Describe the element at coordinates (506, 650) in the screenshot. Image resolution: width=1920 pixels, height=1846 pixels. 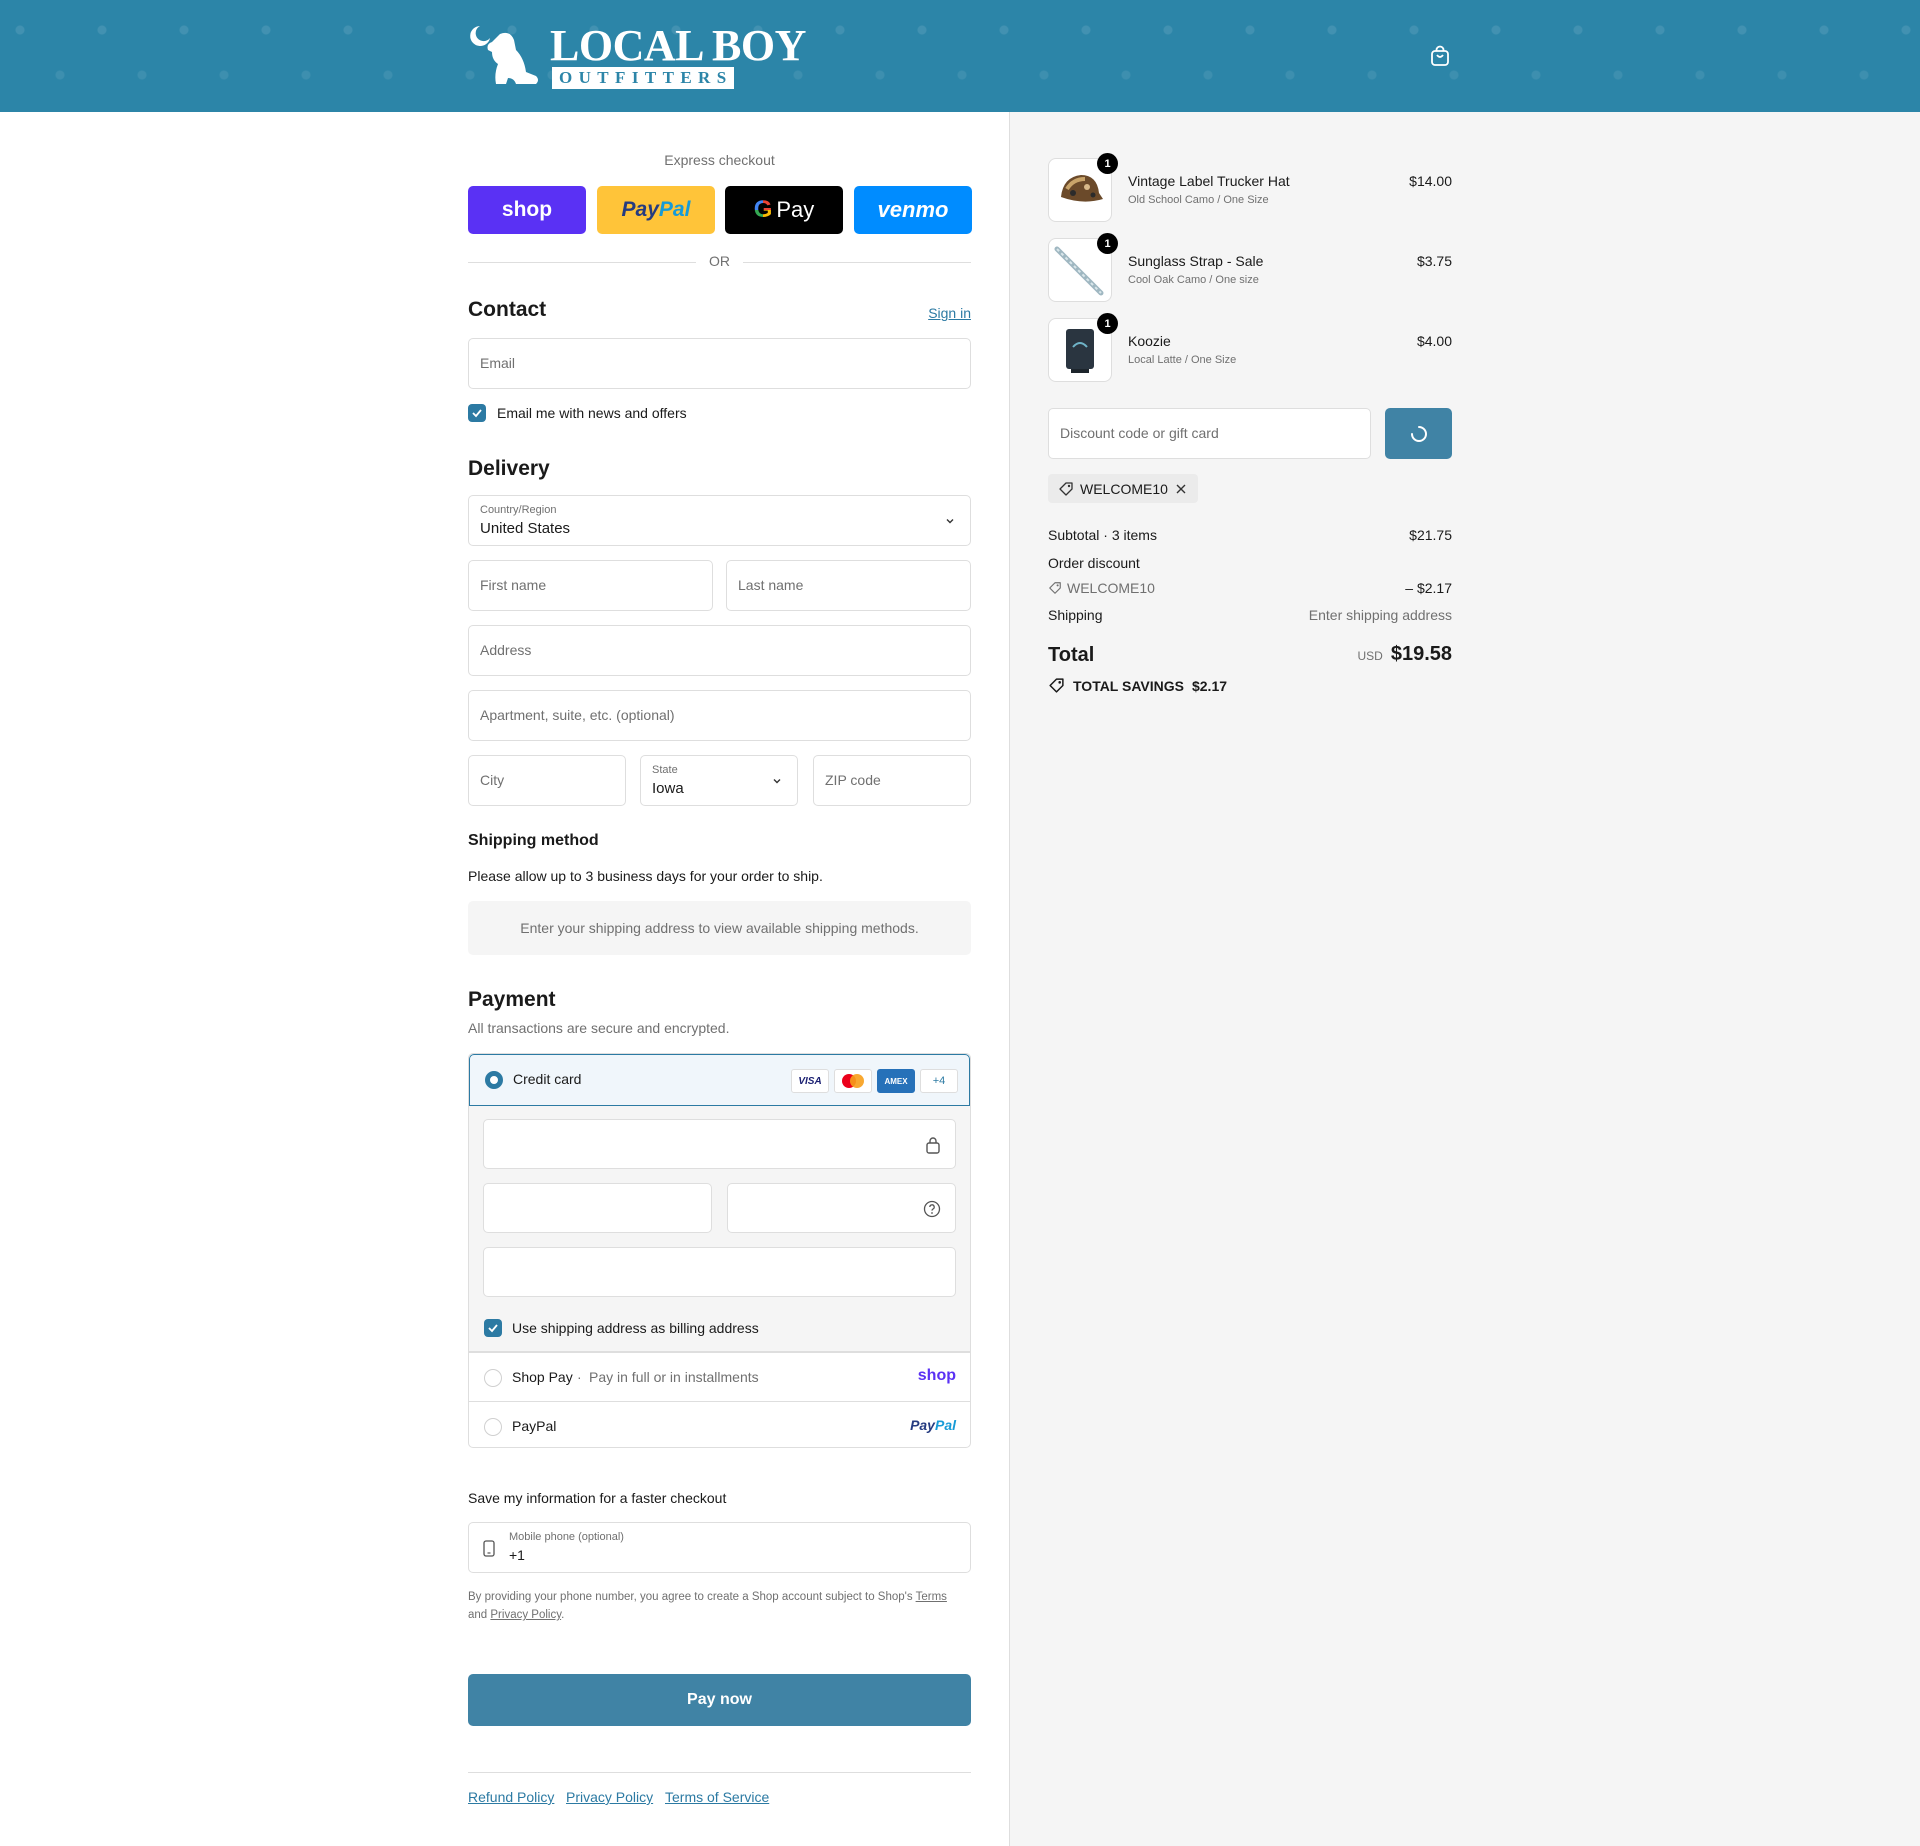
I see `address-placeholder: Address` at that location.